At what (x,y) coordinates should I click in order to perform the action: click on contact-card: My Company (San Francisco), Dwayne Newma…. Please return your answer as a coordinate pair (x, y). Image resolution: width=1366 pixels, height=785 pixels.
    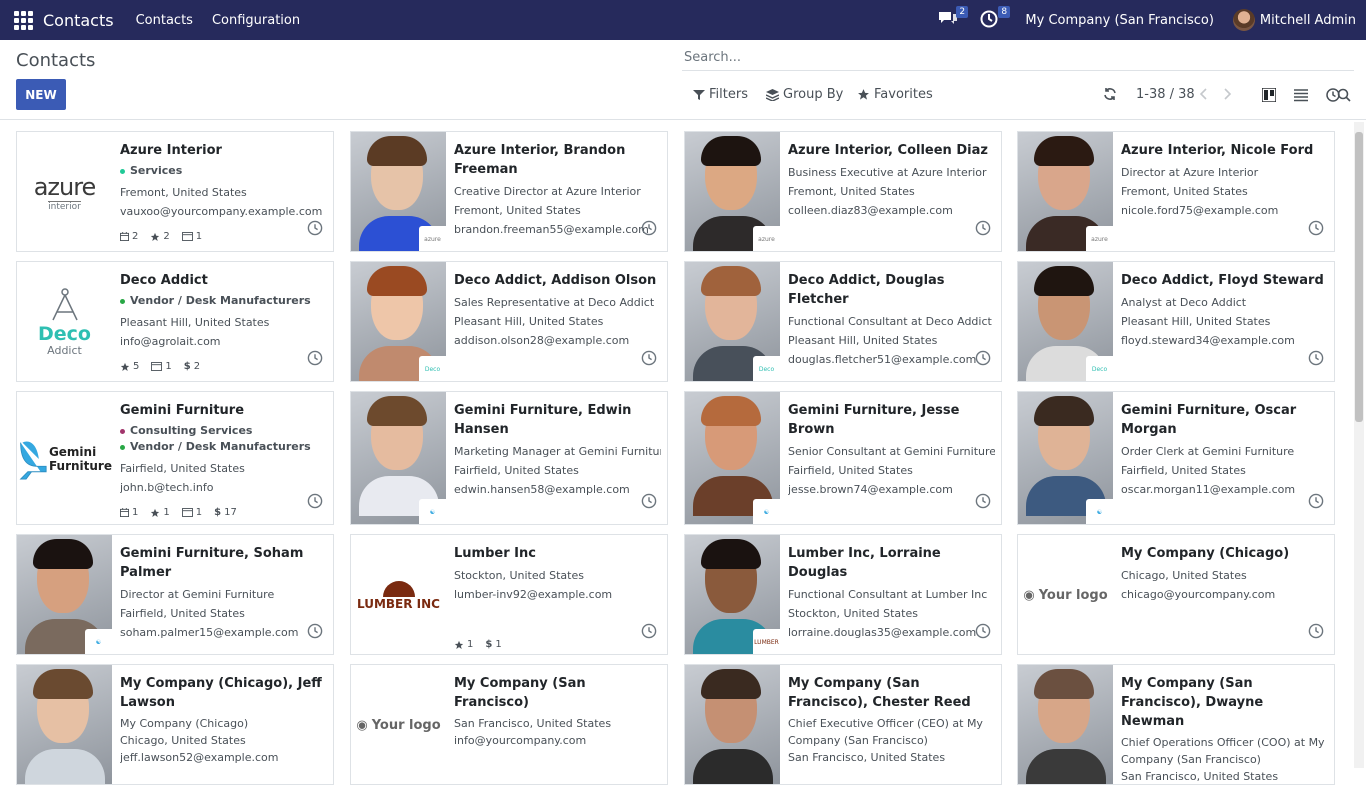
    Looking at the image, I should click on (1176, 724).